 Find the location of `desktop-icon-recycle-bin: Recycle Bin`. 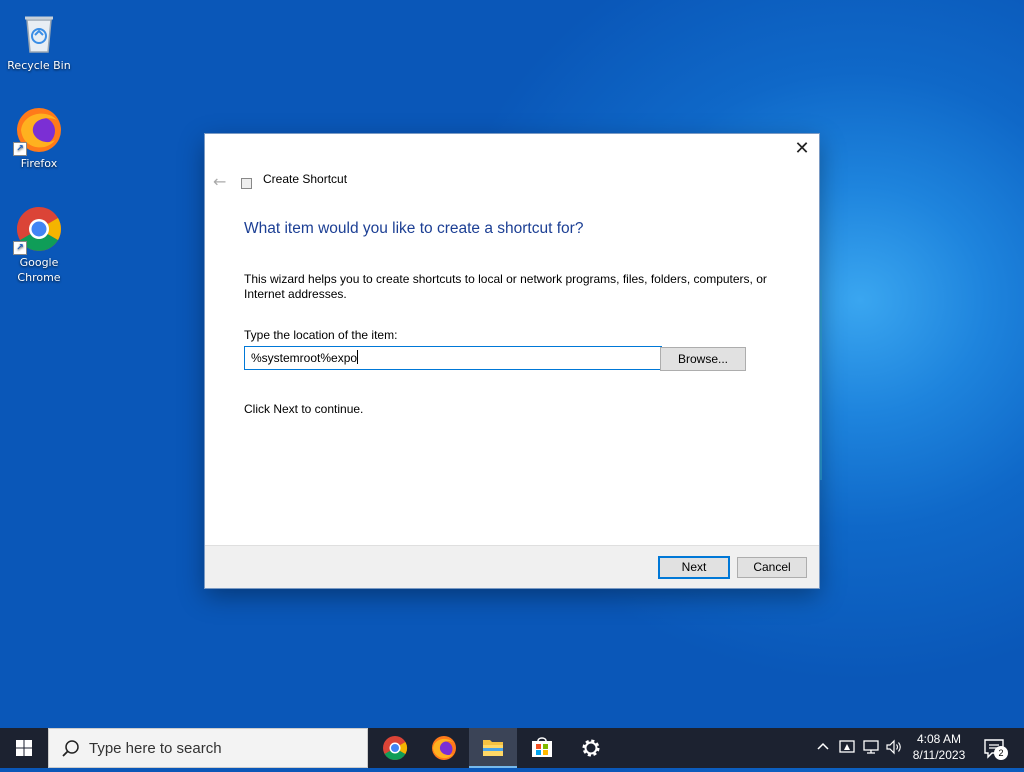

desktop-icon-recycle-bin: Recycle Bin is located at coordinates (39, 40).